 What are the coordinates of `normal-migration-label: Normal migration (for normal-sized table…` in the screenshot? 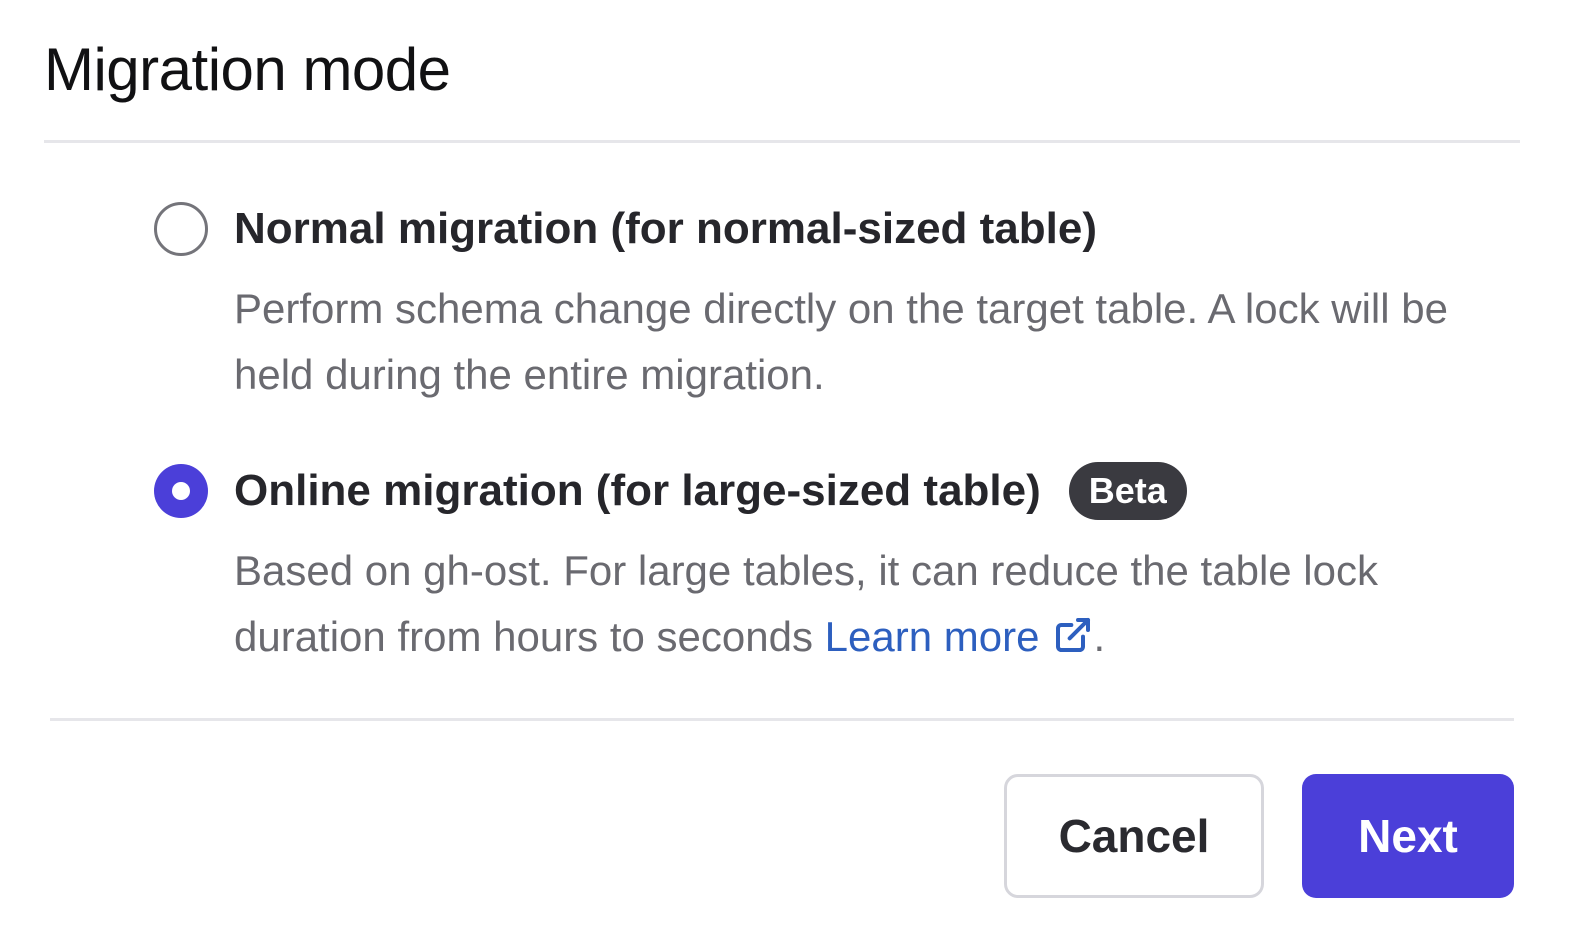 It's located at (665, 229).